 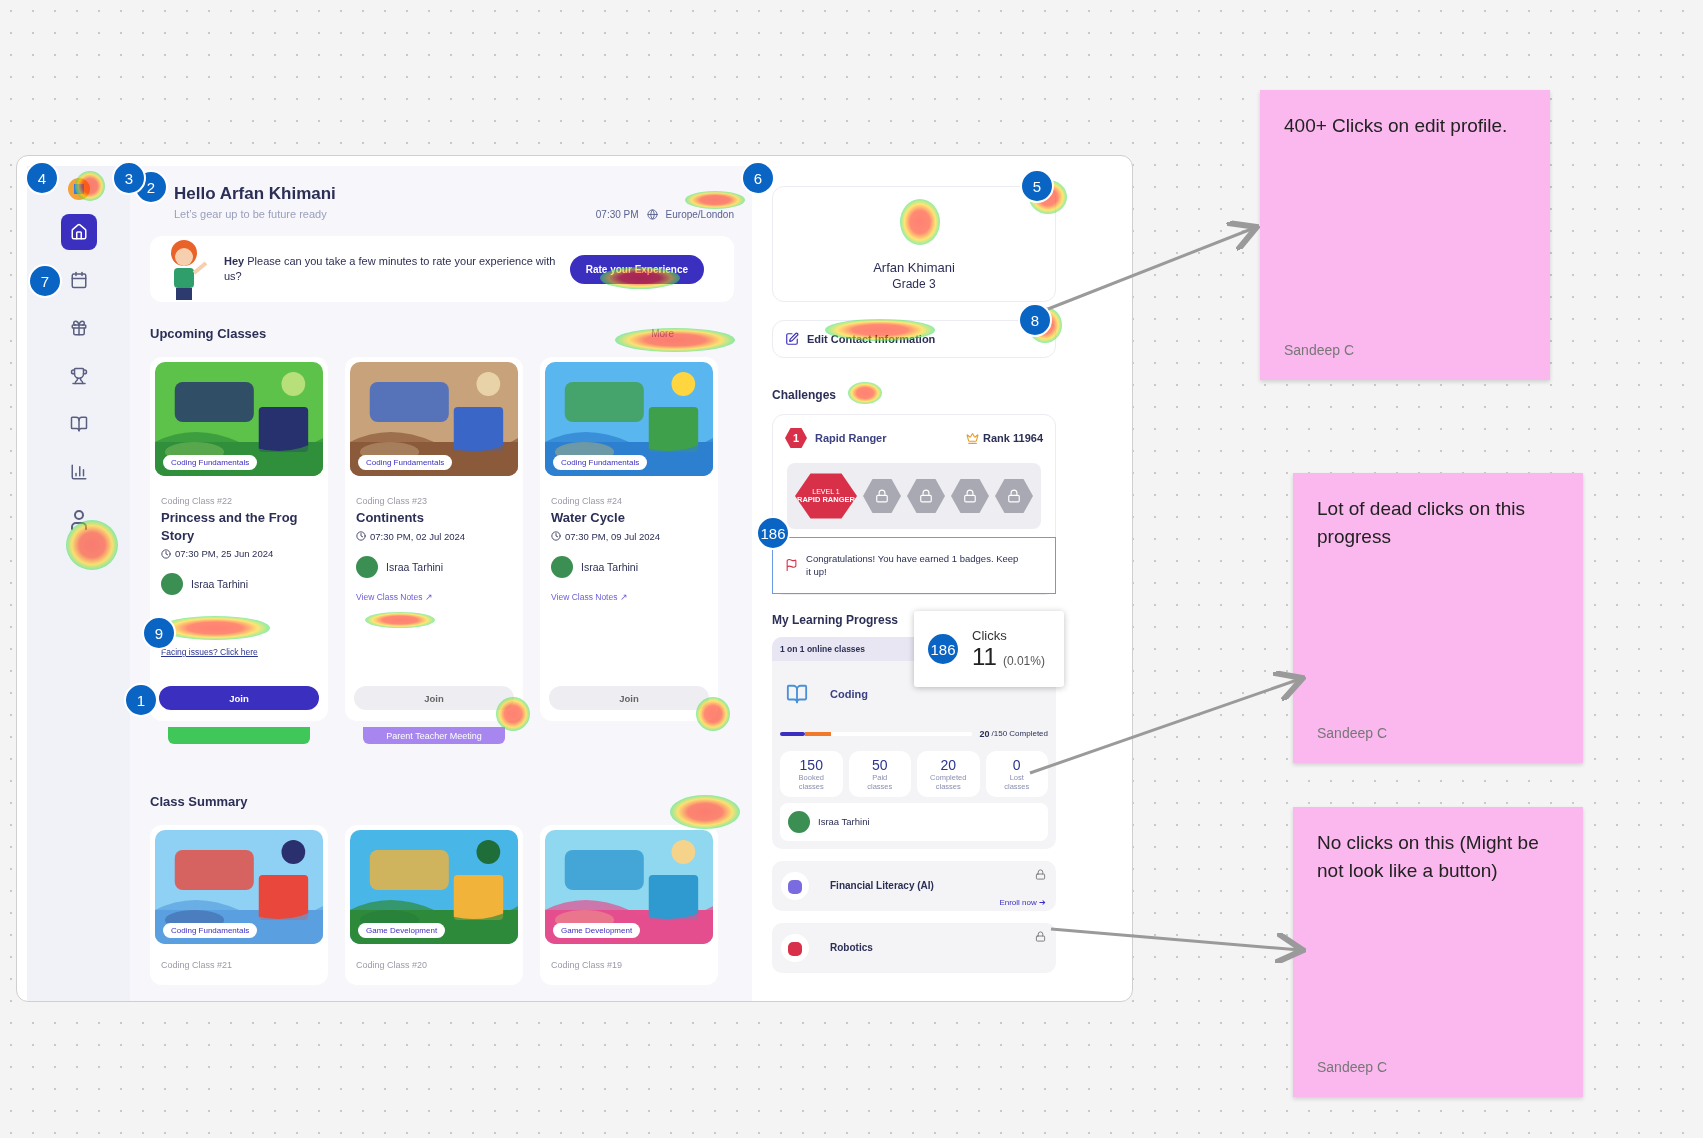 What do you see at coordinates (1023, 660) in the screenshot?
I see `click-share: (0.01%)` at bounding box center [1023, 660].